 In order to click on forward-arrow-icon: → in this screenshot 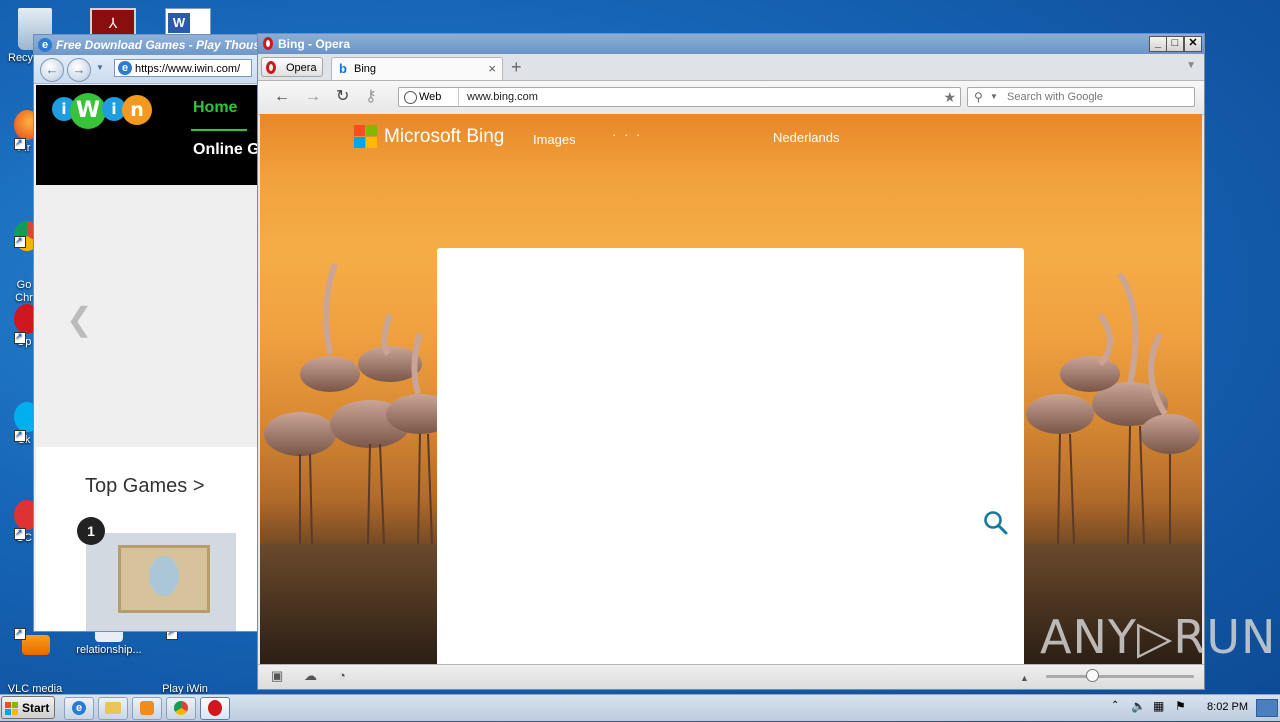, I will do `click(313, 97)`.